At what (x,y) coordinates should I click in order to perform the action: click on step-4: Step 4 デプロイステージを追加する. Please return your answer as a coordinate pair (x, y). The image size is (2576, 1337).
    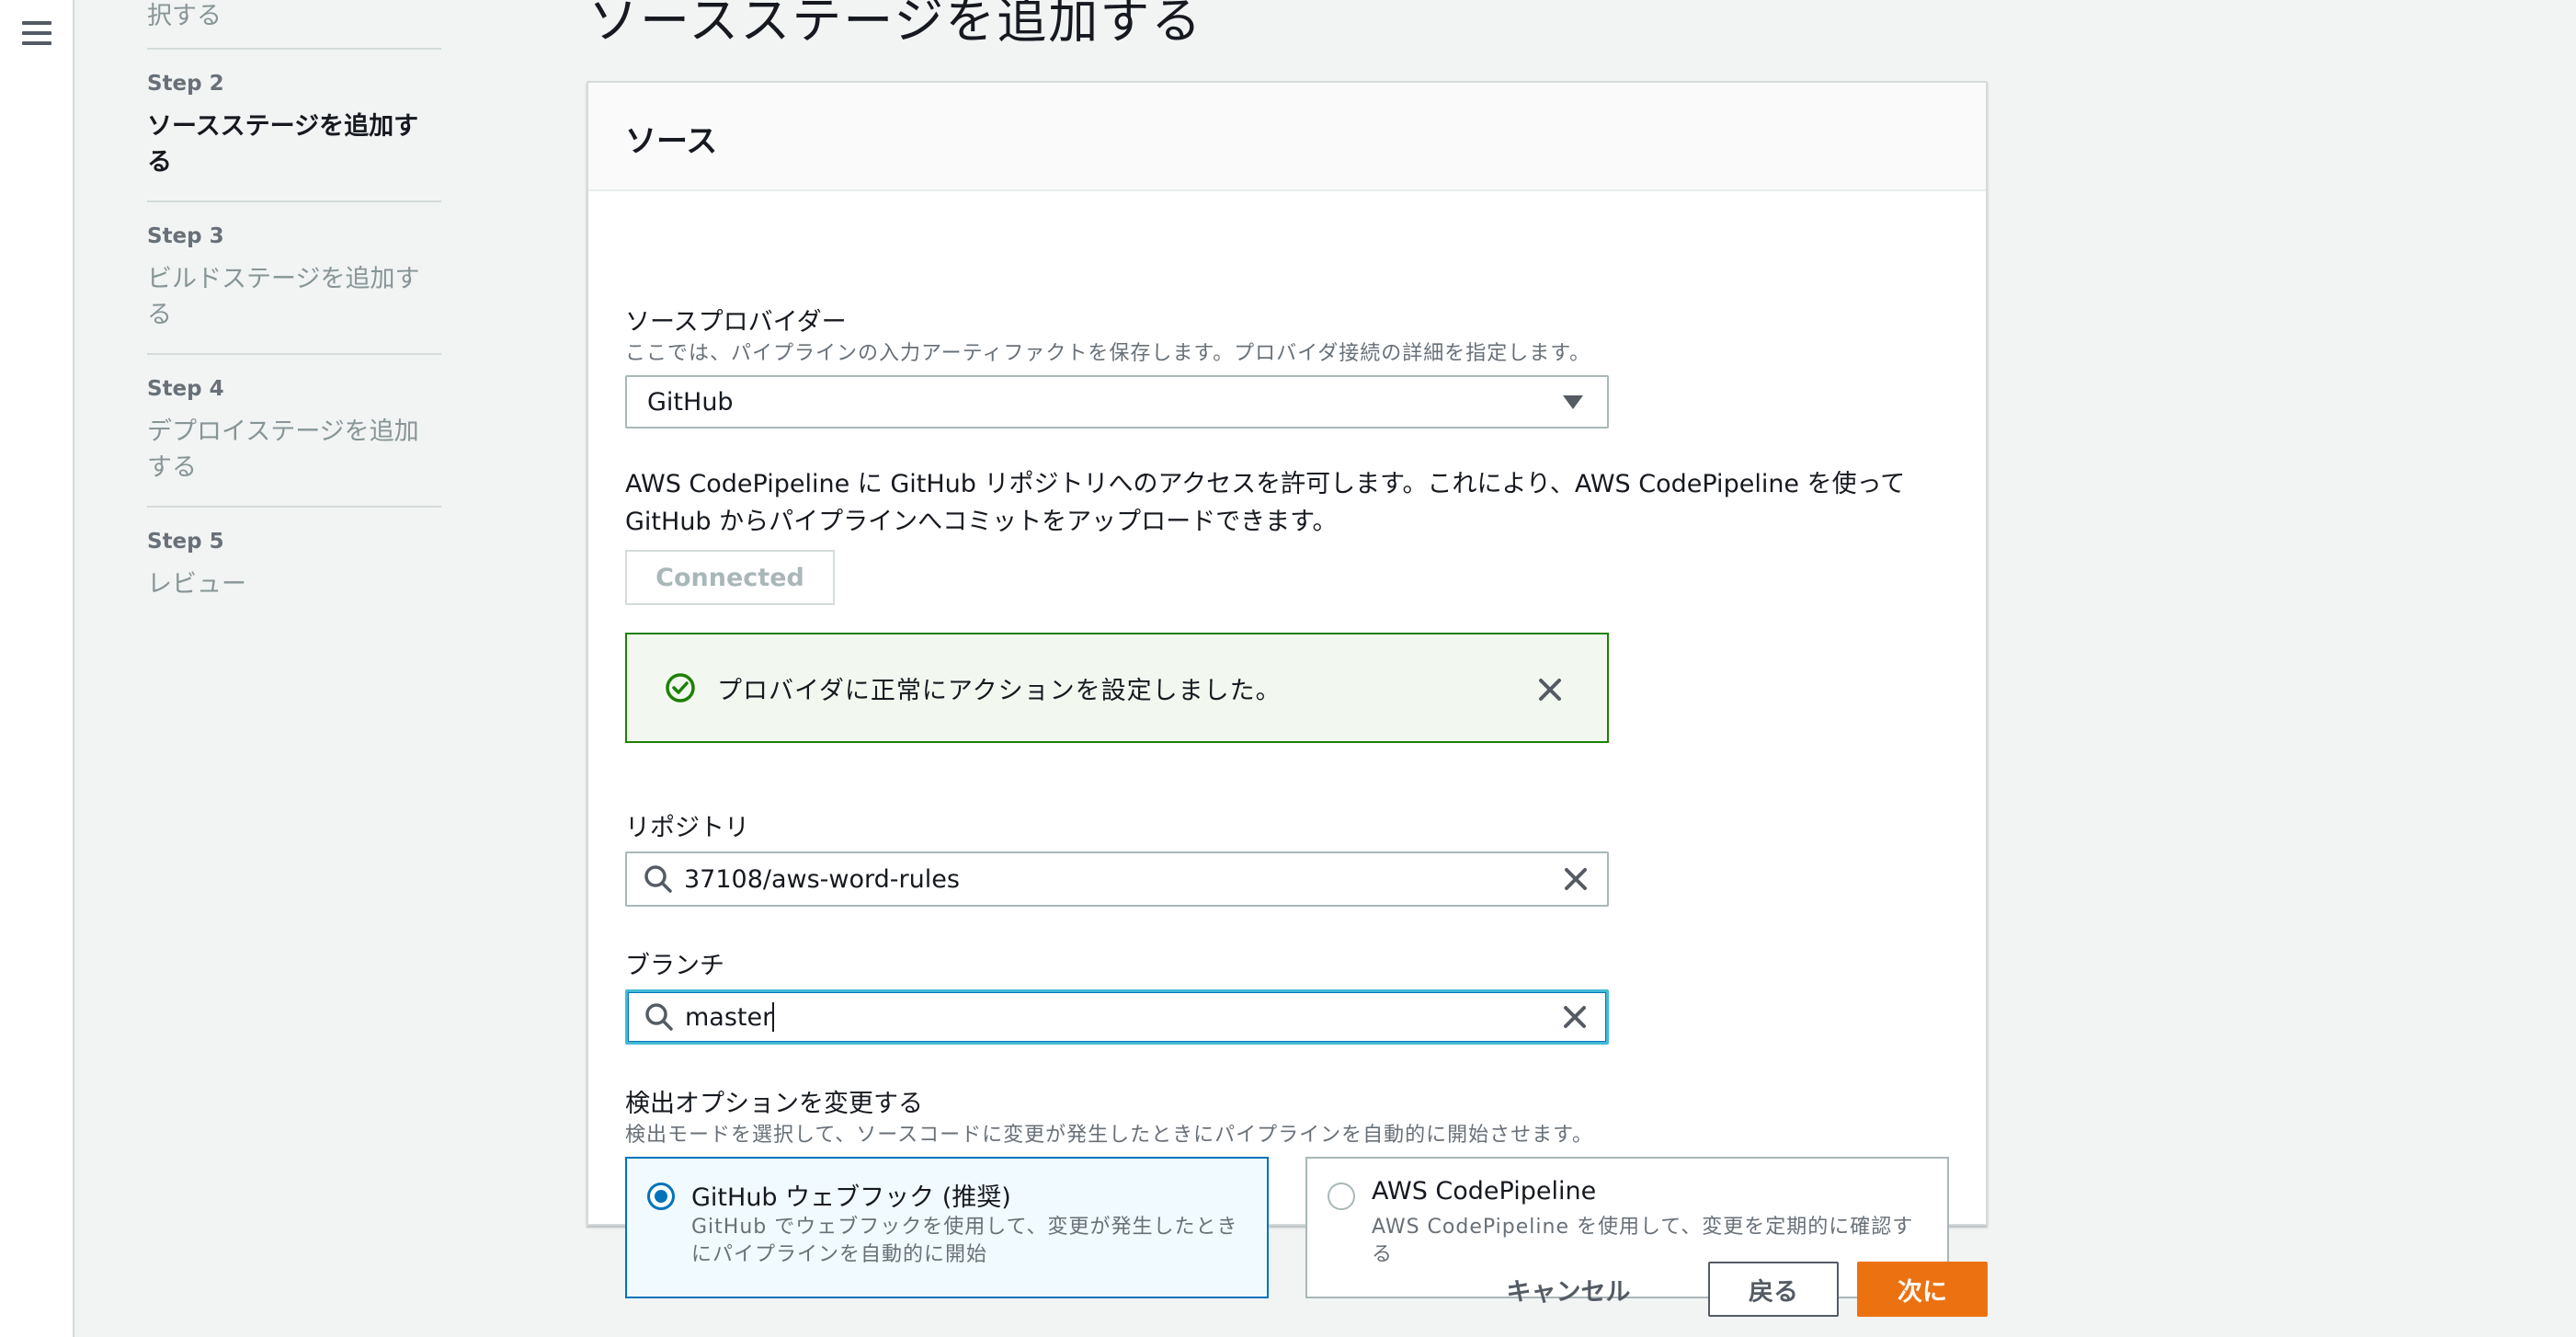
    Looking at the image, I should click on (294, 432).